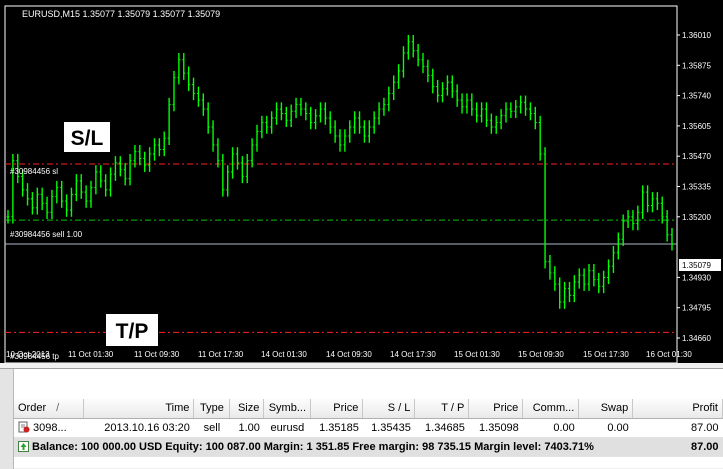  Describe the element at coordinates (606, 409) in the screenshot. I see `col-swap: Swap` at that location.